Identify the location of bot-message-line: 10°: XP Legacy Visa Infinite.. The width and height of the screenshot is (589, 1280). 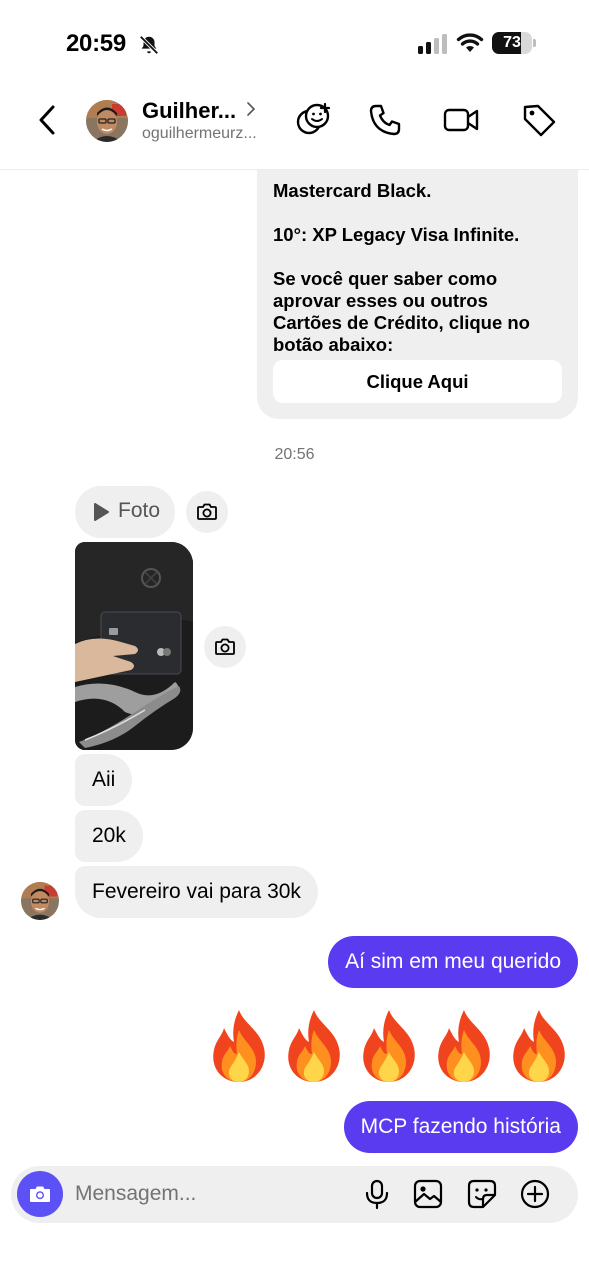
(396, 234).